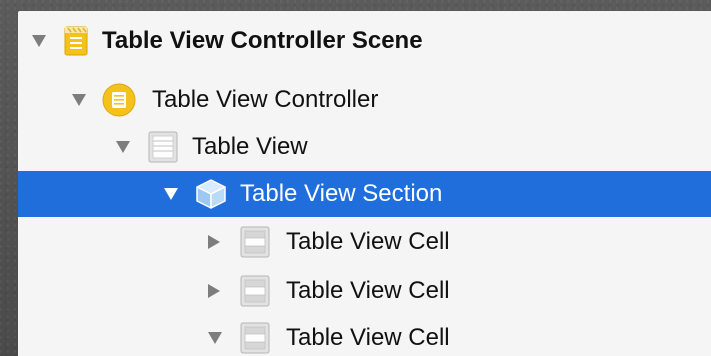 This screenshot has width=711, height=356. I want to click on outline-item-table-view-controller: Table View Controller, so click(364, 100).